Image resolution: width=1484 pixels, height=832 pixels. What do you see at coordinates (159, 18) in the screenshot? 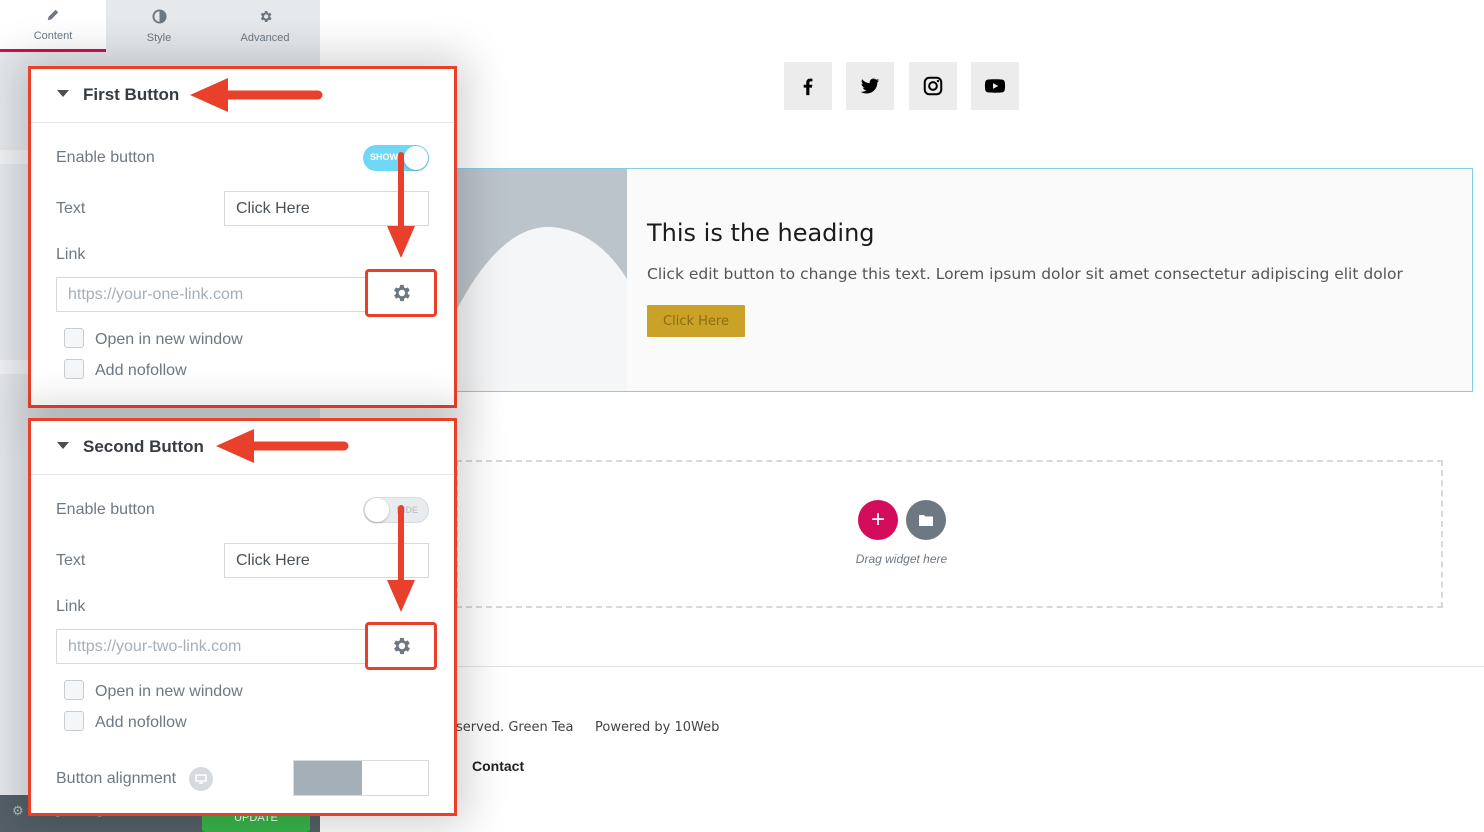
I see `contrast-icon` at bounding box center [159, 18].